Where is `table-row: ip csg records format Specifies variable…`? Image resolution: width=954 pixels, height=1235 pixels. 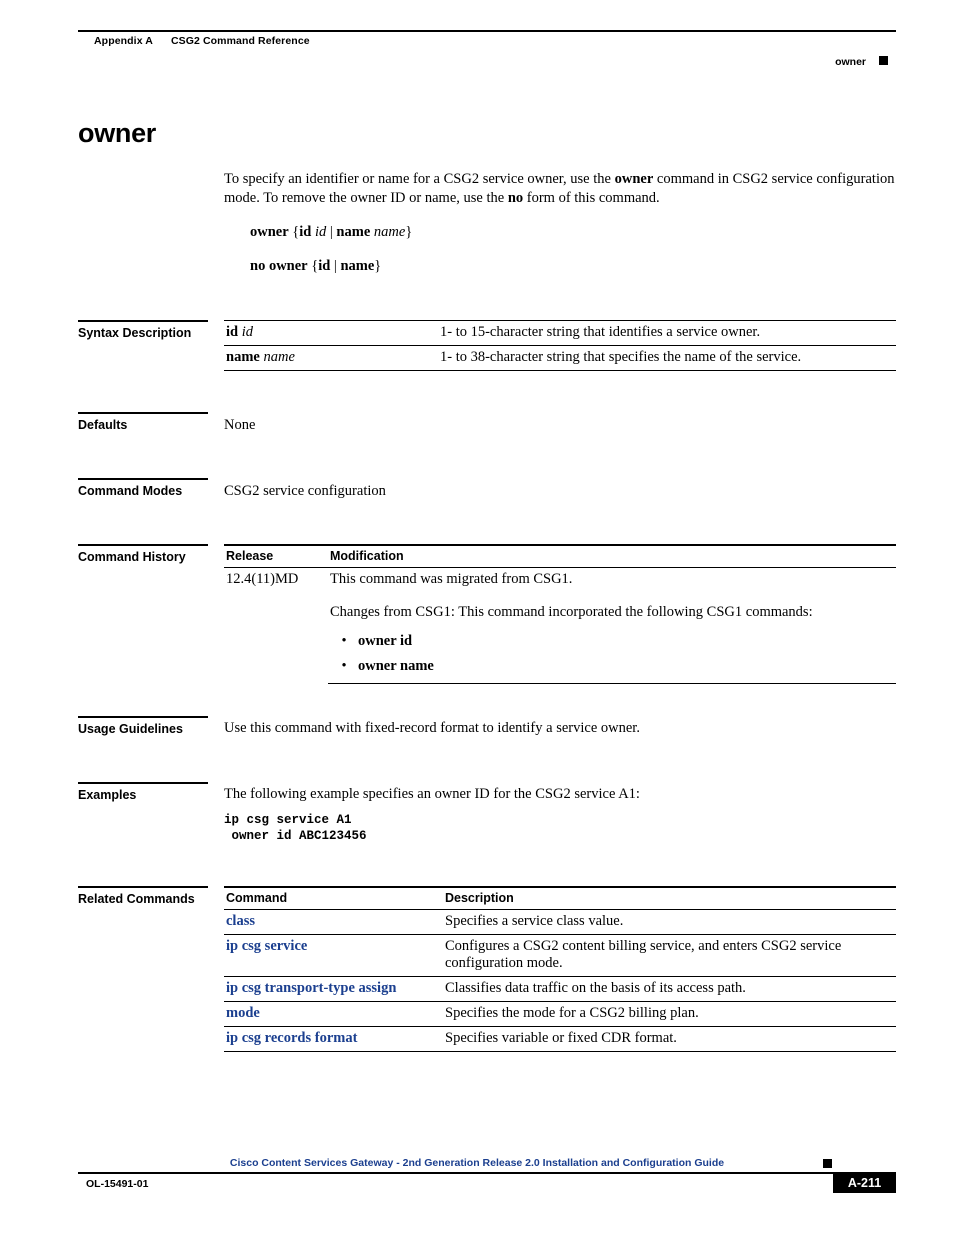 table-row: ip csg records format Specifies variable… is located at coordinates (560, 1039).